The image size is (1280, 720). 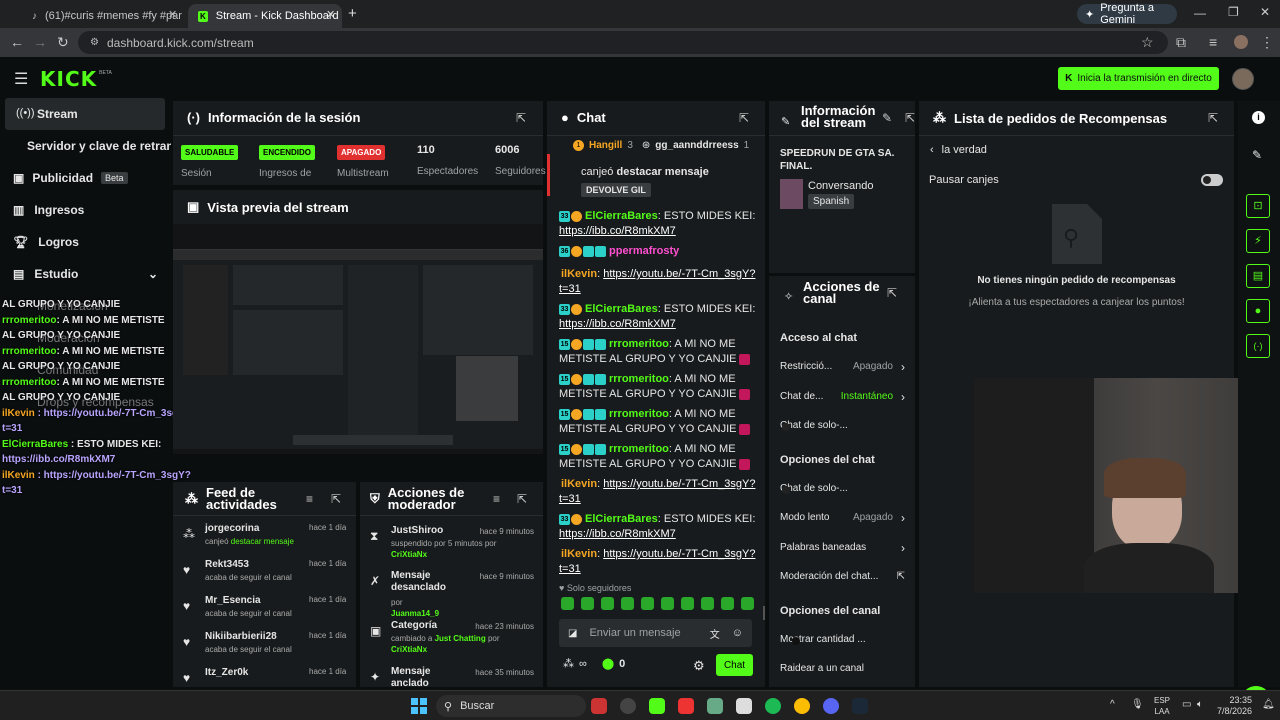 What do you see at coordinates (1258, 276) in the screenshot?
I see `document-icon: ▤` at bounding box center [1258, 276].